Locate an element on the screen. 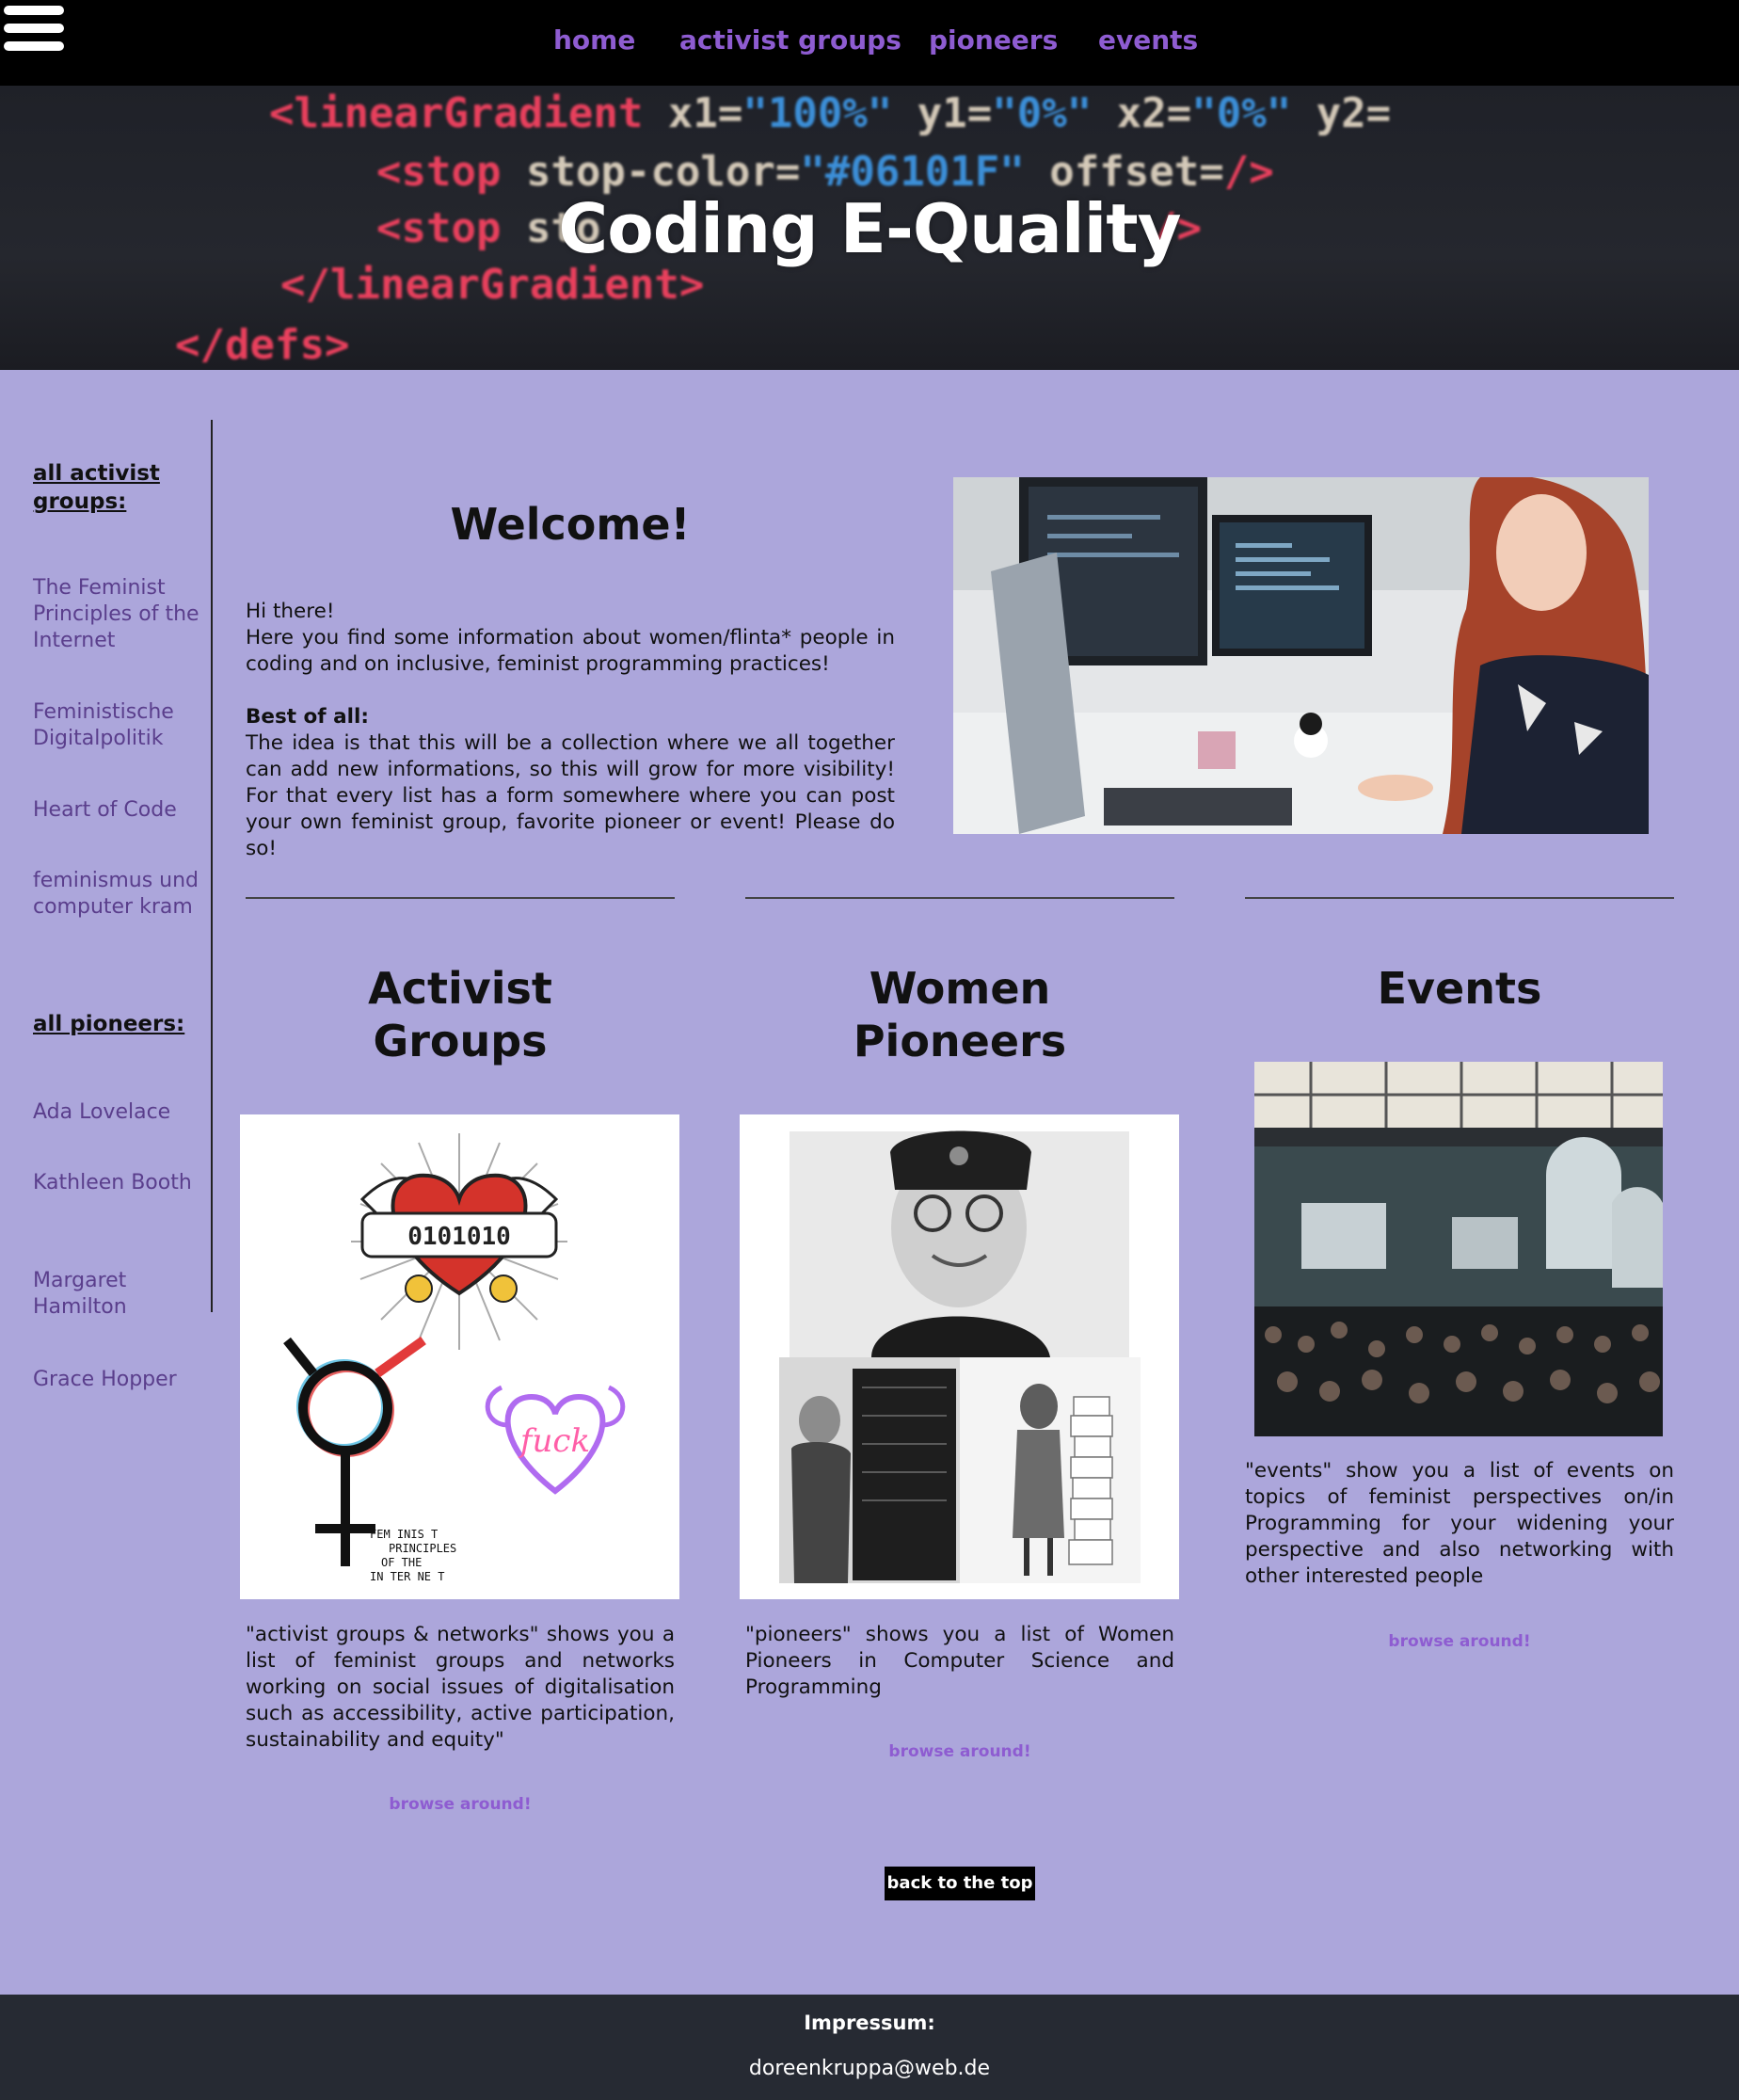 This screenshot has height=2100, width=1739. impressum-label: Impressum: is located at coordinates (869, 2023).